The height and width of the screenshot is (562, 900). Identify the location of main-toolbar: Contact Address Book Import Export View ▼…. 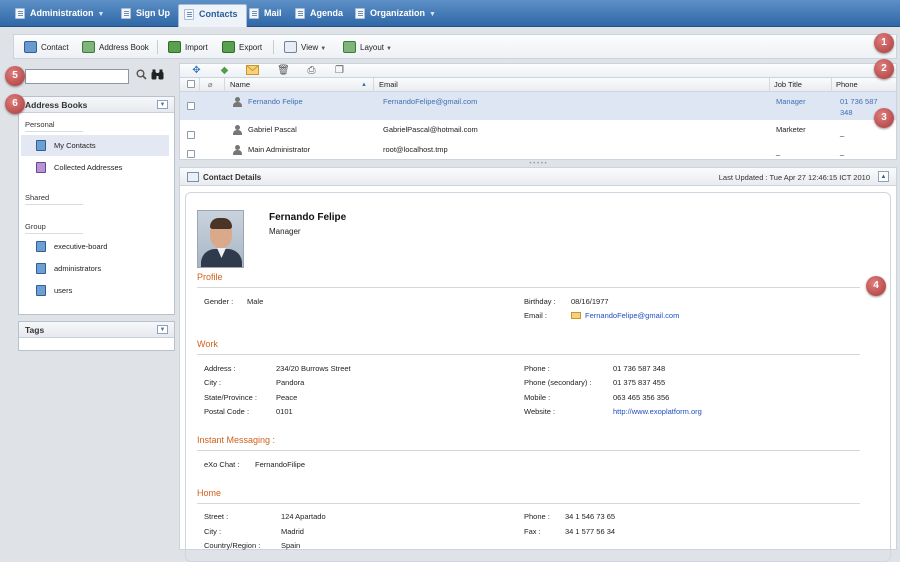
(455, 46).